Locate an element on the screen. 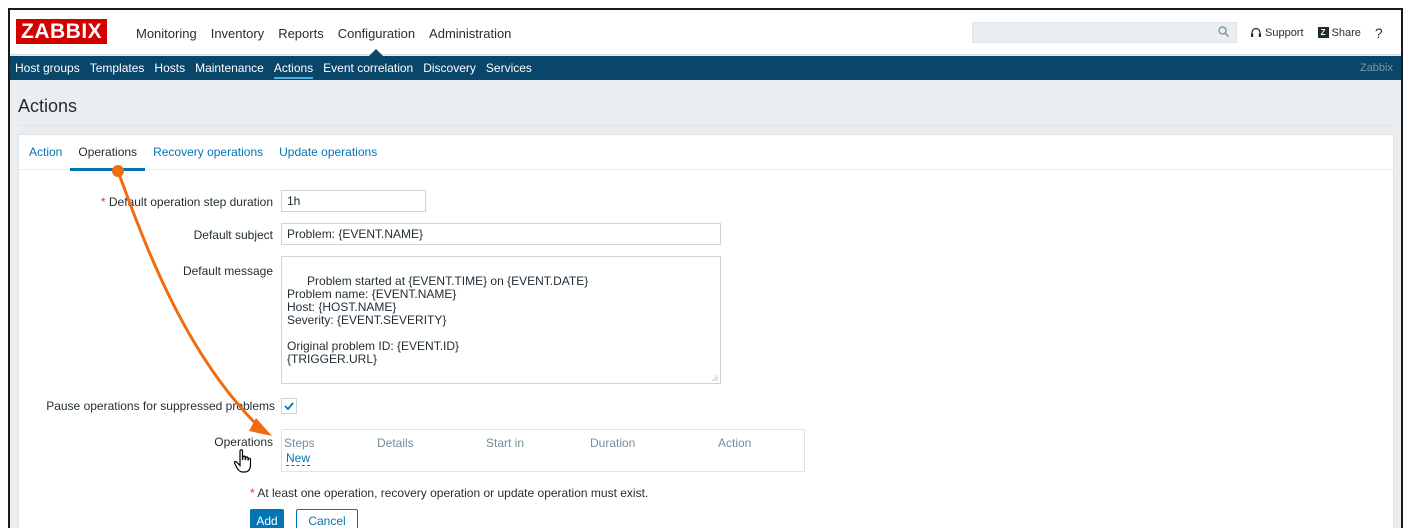 This screenshot has height=528, width=1411. checkmark-icon is located at coordinates (289, 406).